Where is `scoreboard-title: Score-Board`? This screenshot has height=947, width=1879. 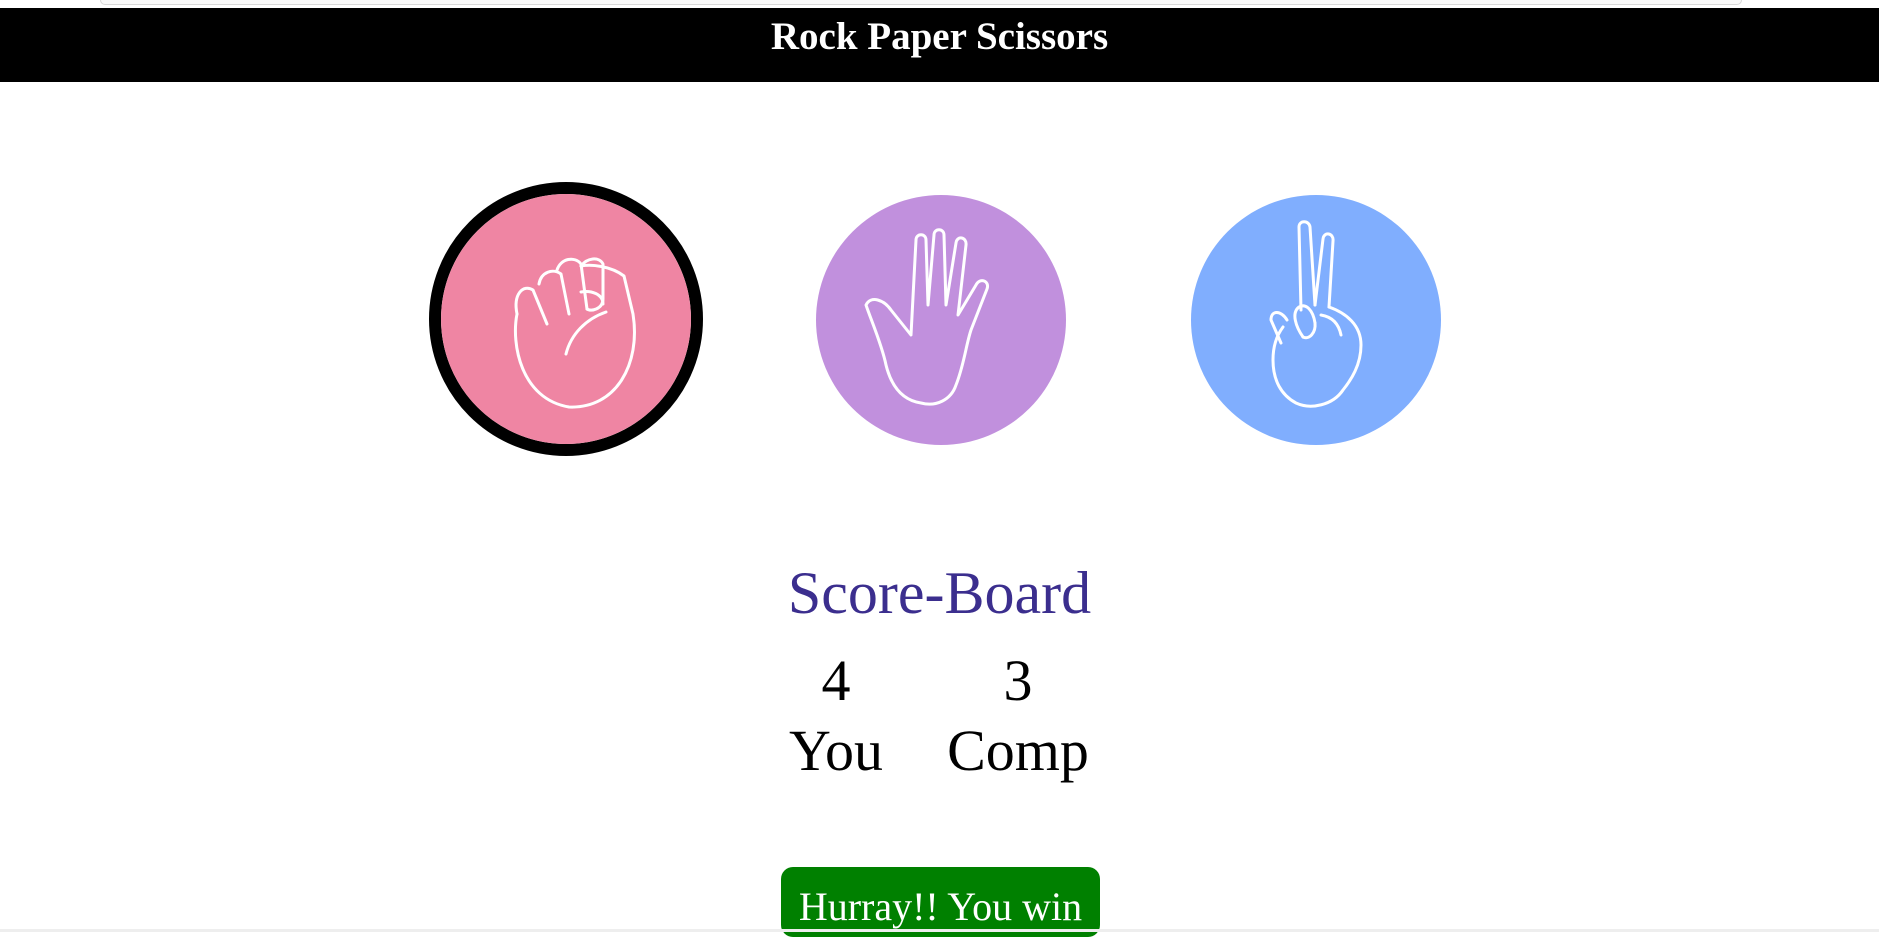
scoreboard-title: Score-Board is located at coordinates (939, 593).